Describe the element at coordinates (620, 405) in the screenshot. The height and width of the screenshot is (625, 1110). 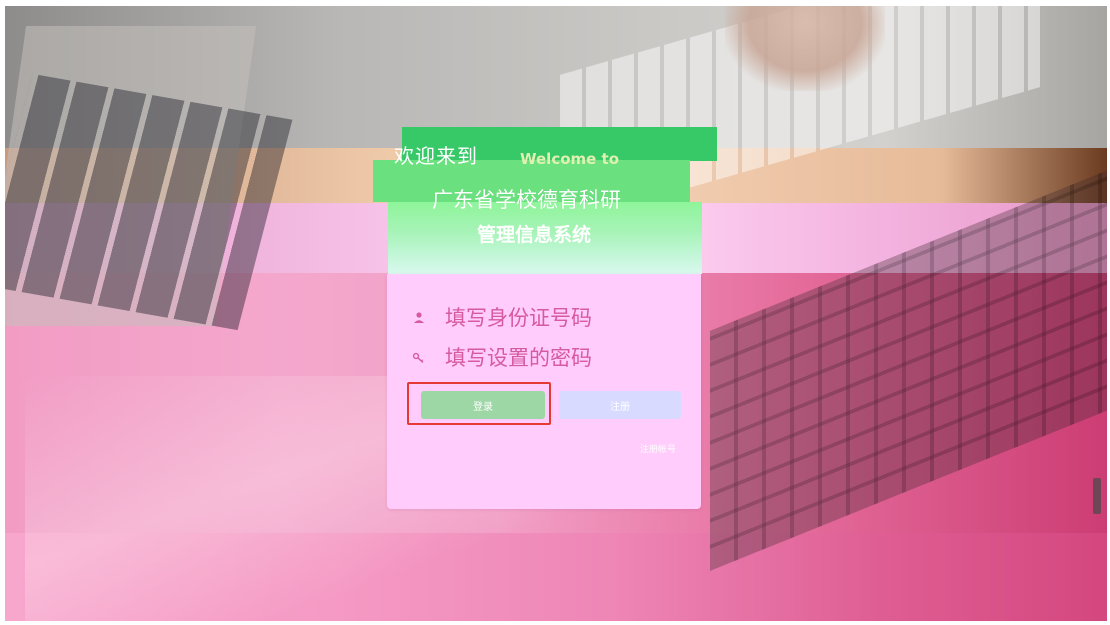
I see `register-button: 注册` at that location.